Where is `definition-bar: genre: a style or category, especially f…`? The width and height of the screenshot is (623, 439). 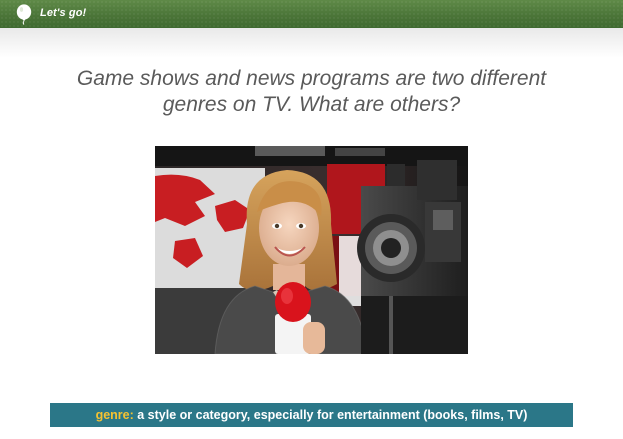 definition-bar: genre: a style or category, especially f… is located at coordinates (311, 415).